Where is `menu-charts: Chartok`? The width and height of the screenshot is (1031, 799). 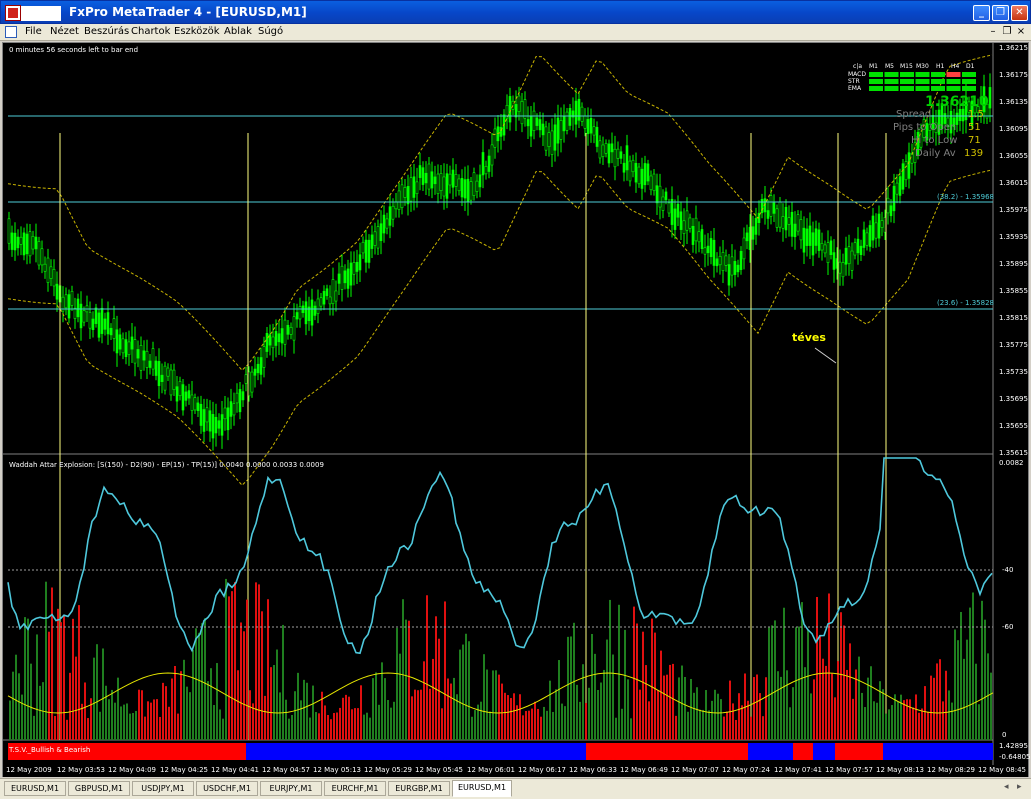 menu-charts: Chartok is located at coordinates (150, 31).